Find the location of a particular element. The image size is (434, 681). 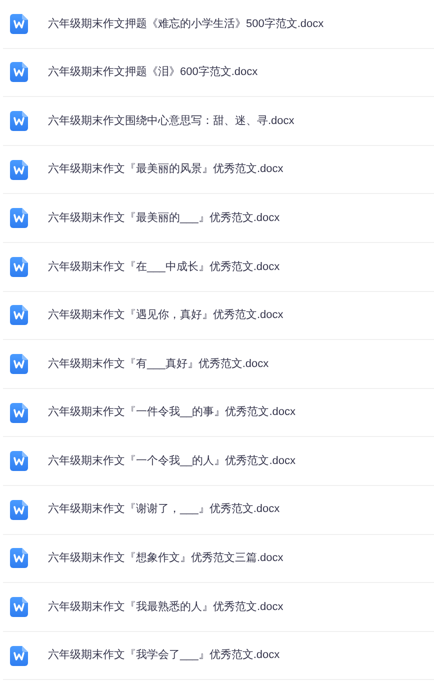

file-name: 六年级期末作文押题《难忘的小学生活》500字范文.docx is located at coordinates (186, 24).